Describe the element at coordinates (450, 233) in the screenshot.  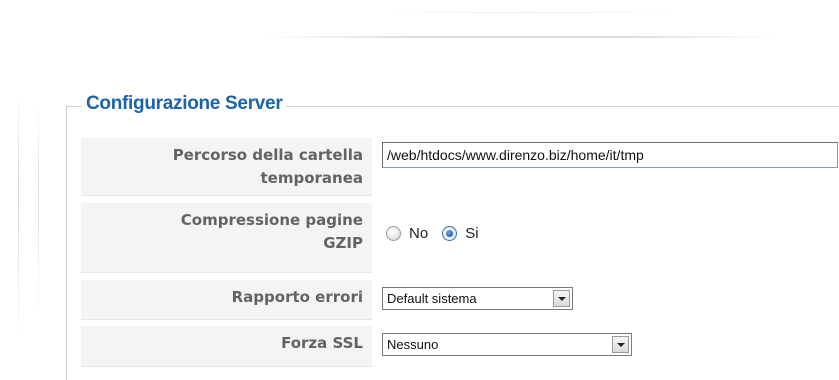
I see `gzip-si-radio` at that location.